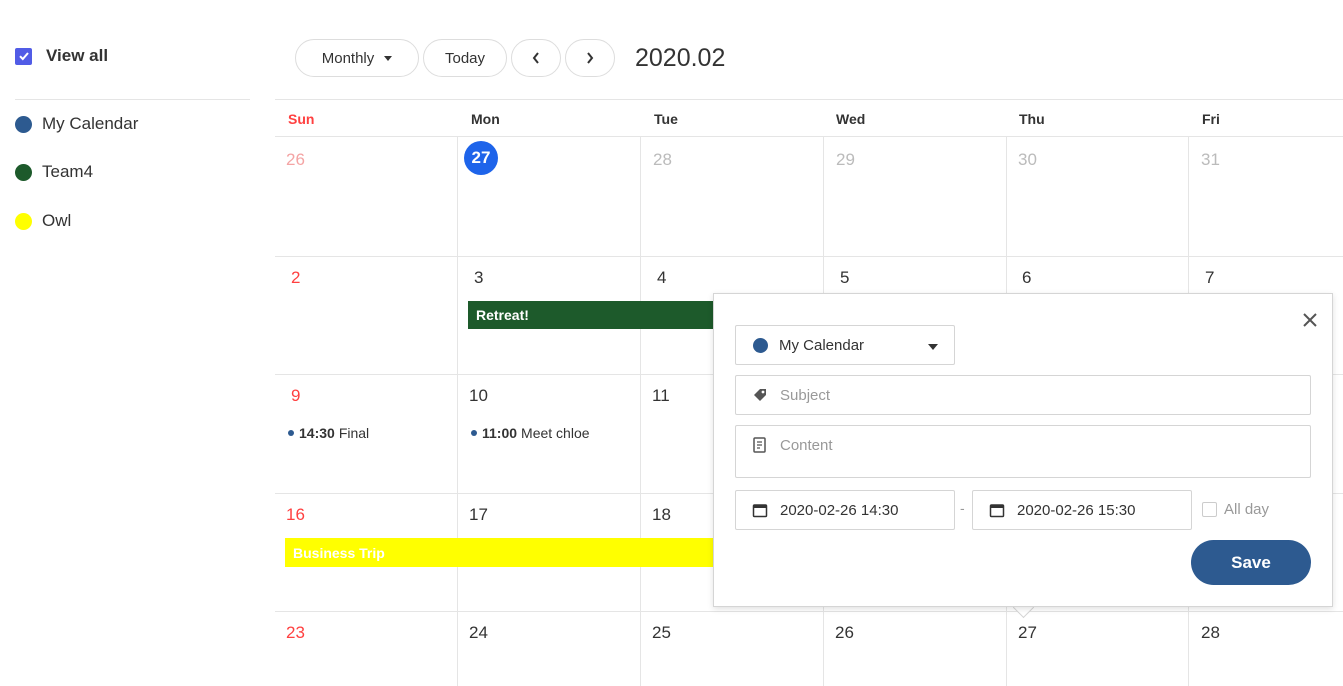  What do you see at coordinates (339, 552) in the screenshot?
I see `event-title: Business Trip` at bounding box center [339, 552].